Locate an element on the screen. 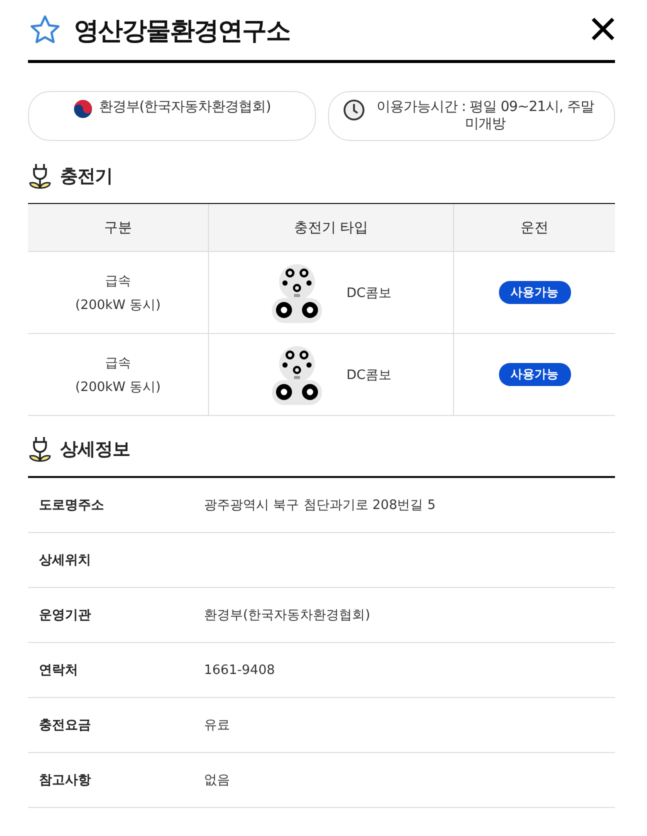  column-header: 충전기 타입 is located at coordinates (330, 228).